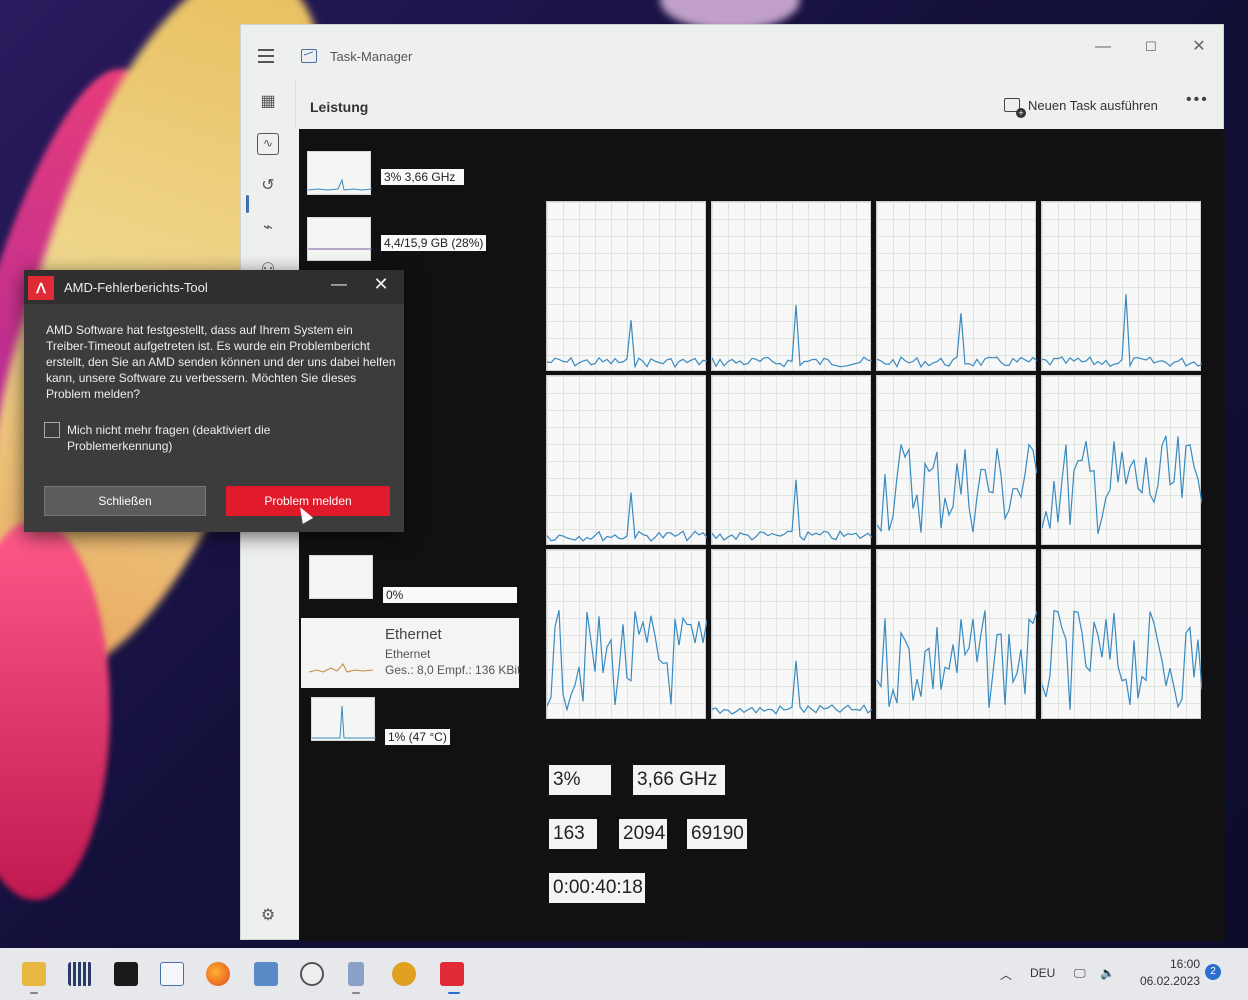 This screenshot has height=1000, width=1248. What do you see at coordinates (760, 105) in the screenshot?
I see `page-header: Leistung Neuen Task ausführen •••` at bounding box center [760, 105].